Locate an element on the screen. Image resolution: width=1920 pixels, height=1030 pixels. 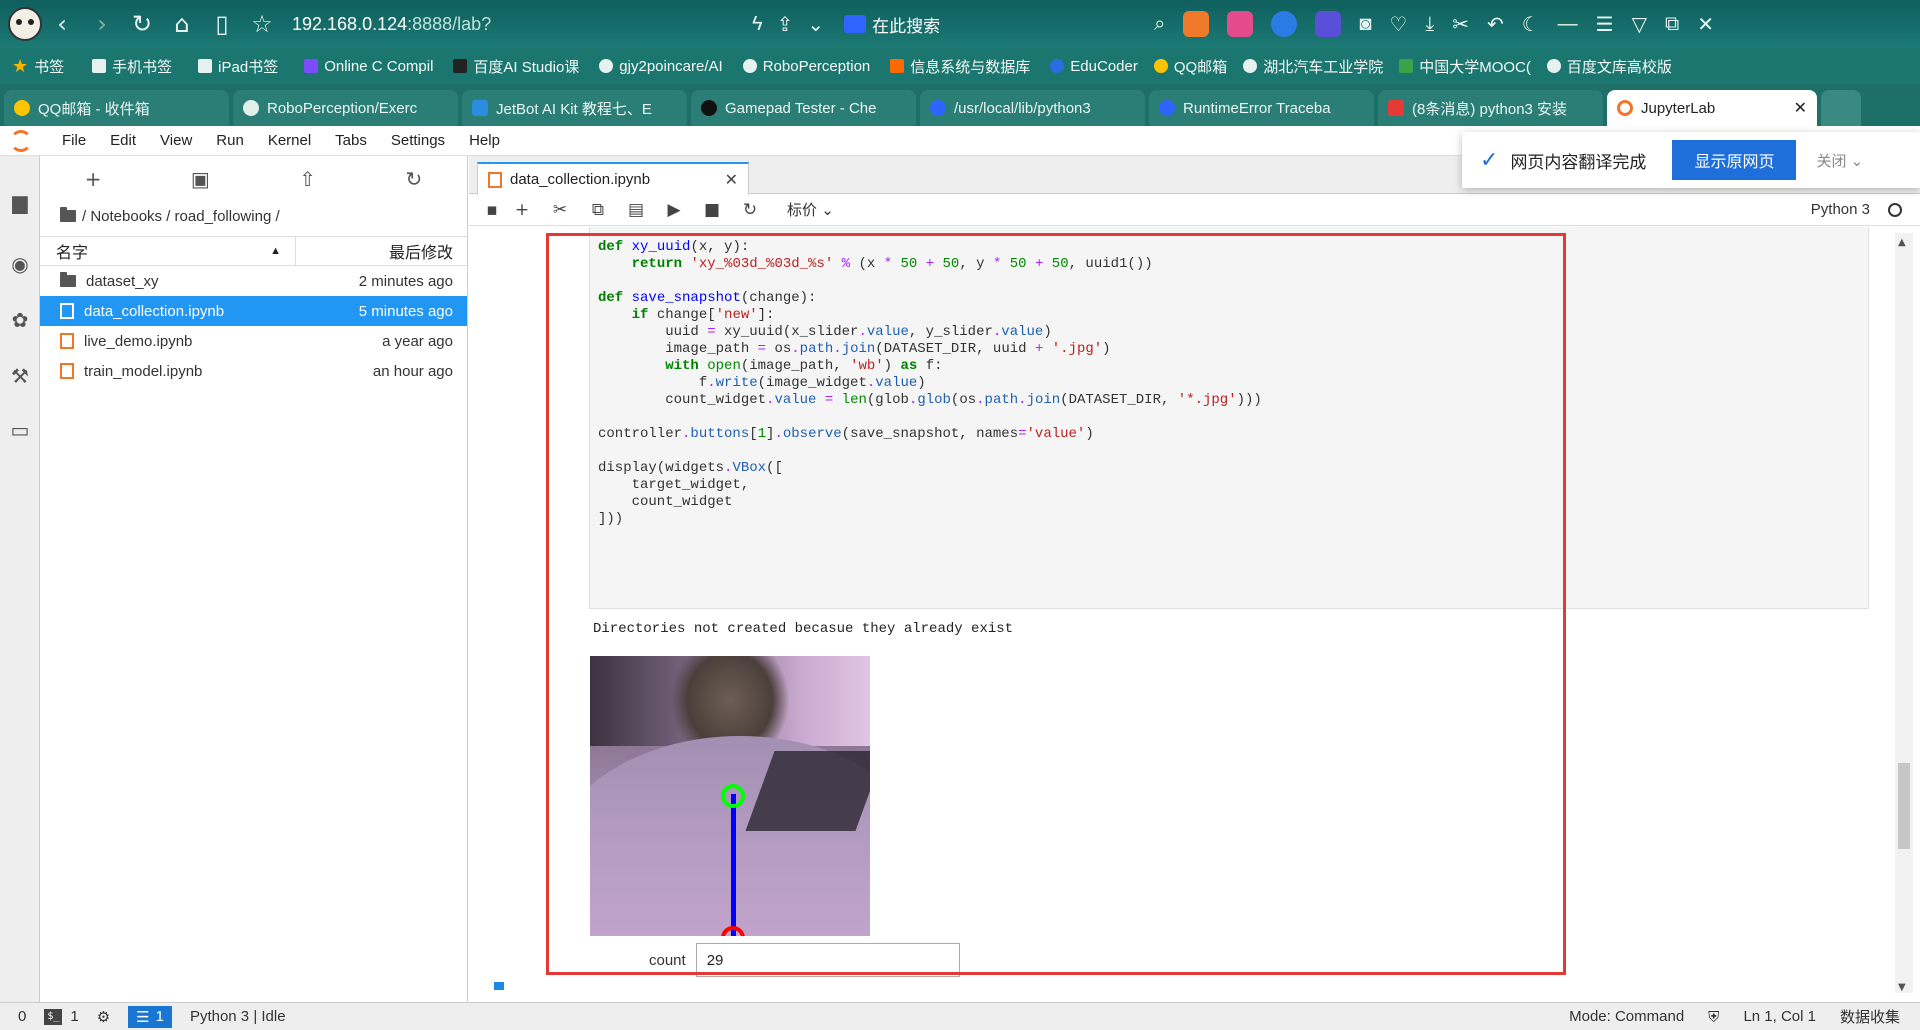
bulb-icon: ♡ is located at coordinates (1398, 24).